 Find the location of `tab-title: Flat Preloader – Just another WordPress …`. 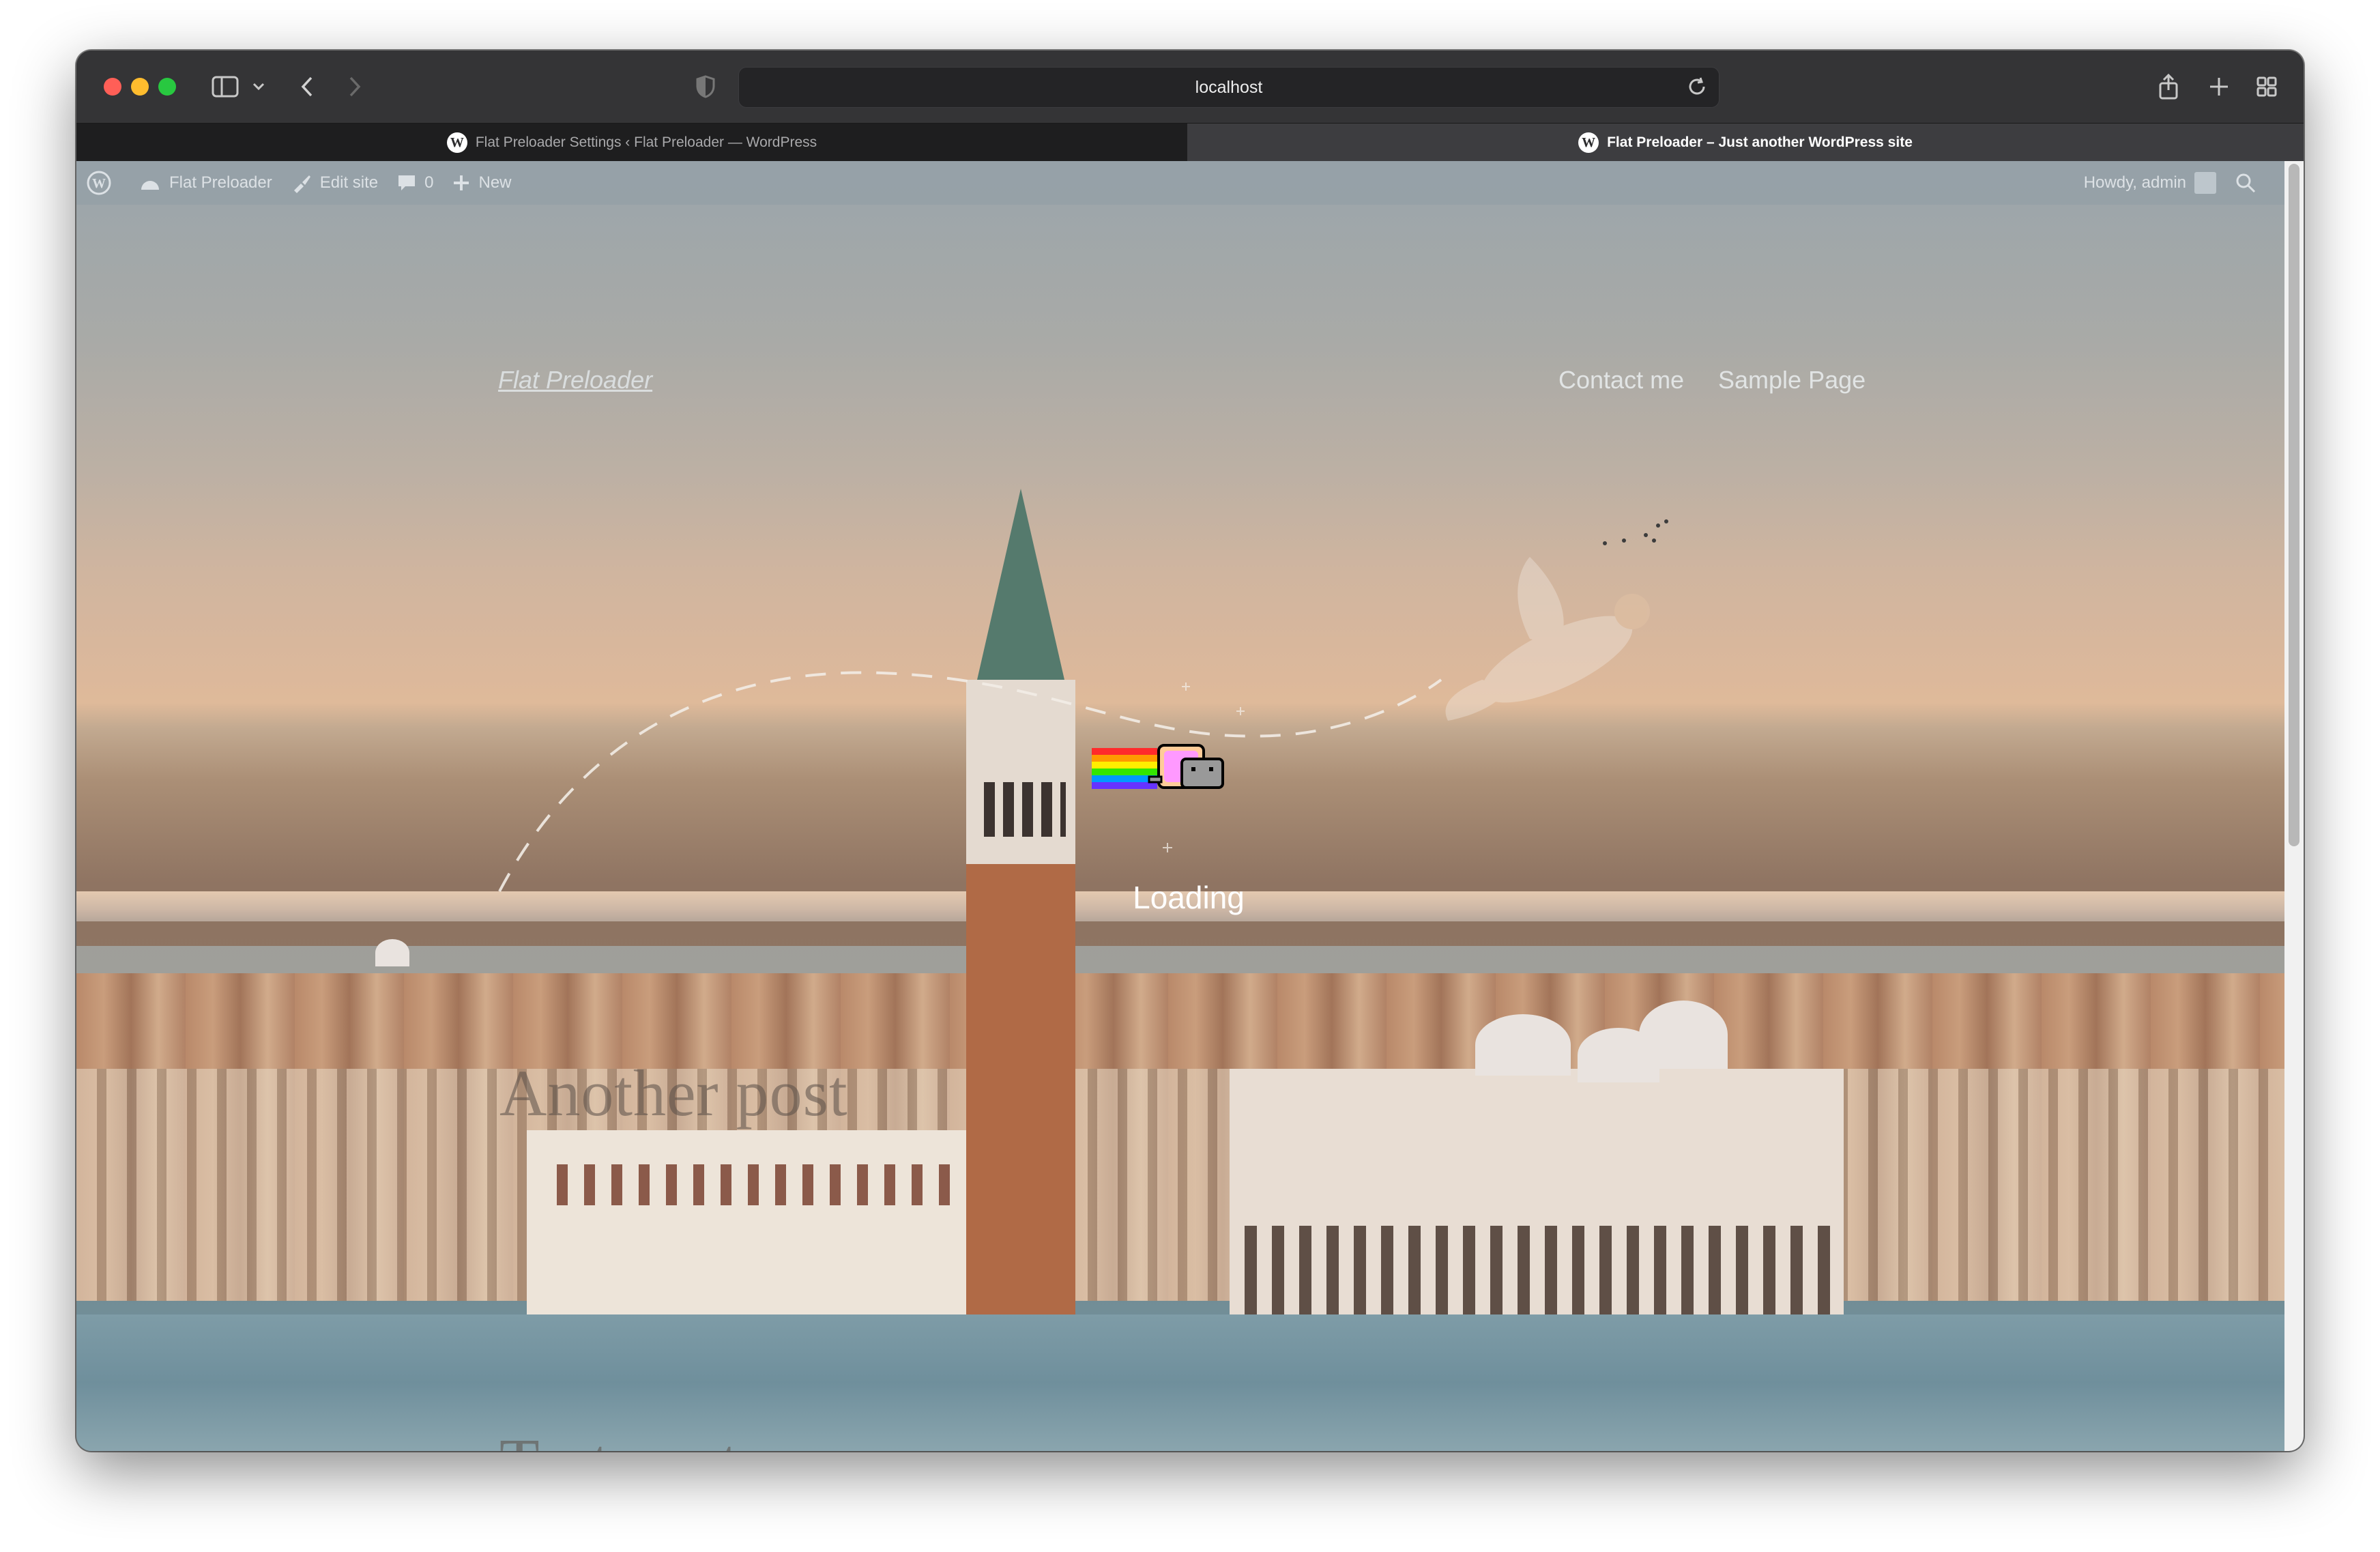

tab-title: Flat Preloader – Just another WordPress … is located at coordinates (1760, 142).